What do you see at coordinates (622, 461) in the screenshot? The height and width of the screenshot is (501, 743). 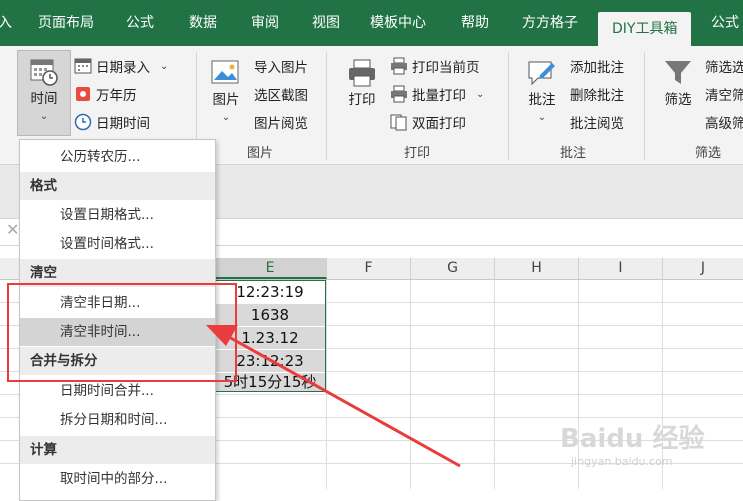 I see `baidu-watermark-url: jingyan.baidu.com` at bounding box center [622, 461].